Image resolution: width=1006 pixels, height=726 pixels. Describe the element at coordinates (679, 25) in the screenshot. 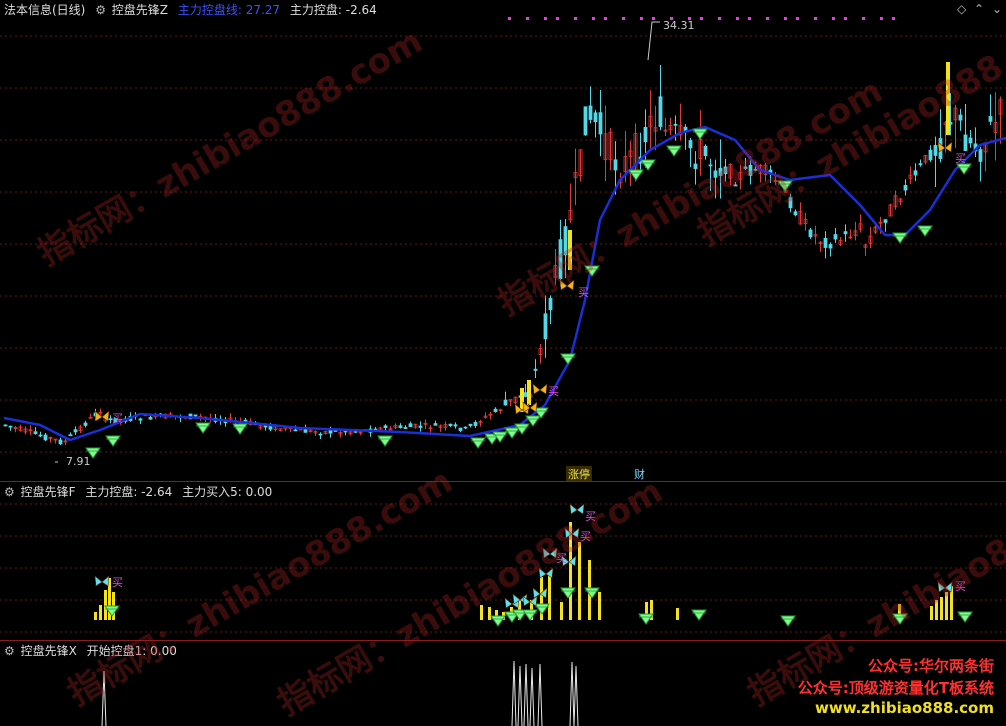

I see `high-price-label: 34.31` at that location.